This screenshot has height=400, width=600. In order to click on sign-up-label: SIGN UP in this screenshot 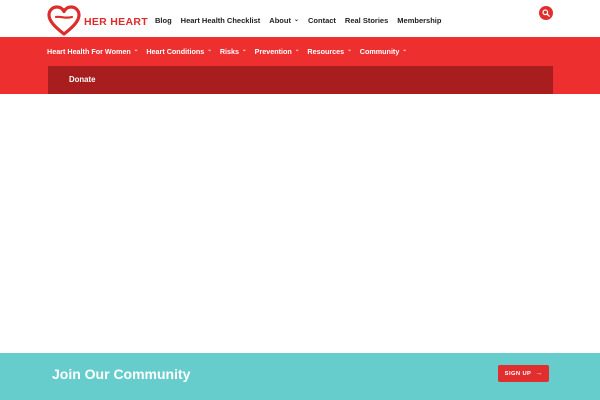, I will do `click(518, 373)`.